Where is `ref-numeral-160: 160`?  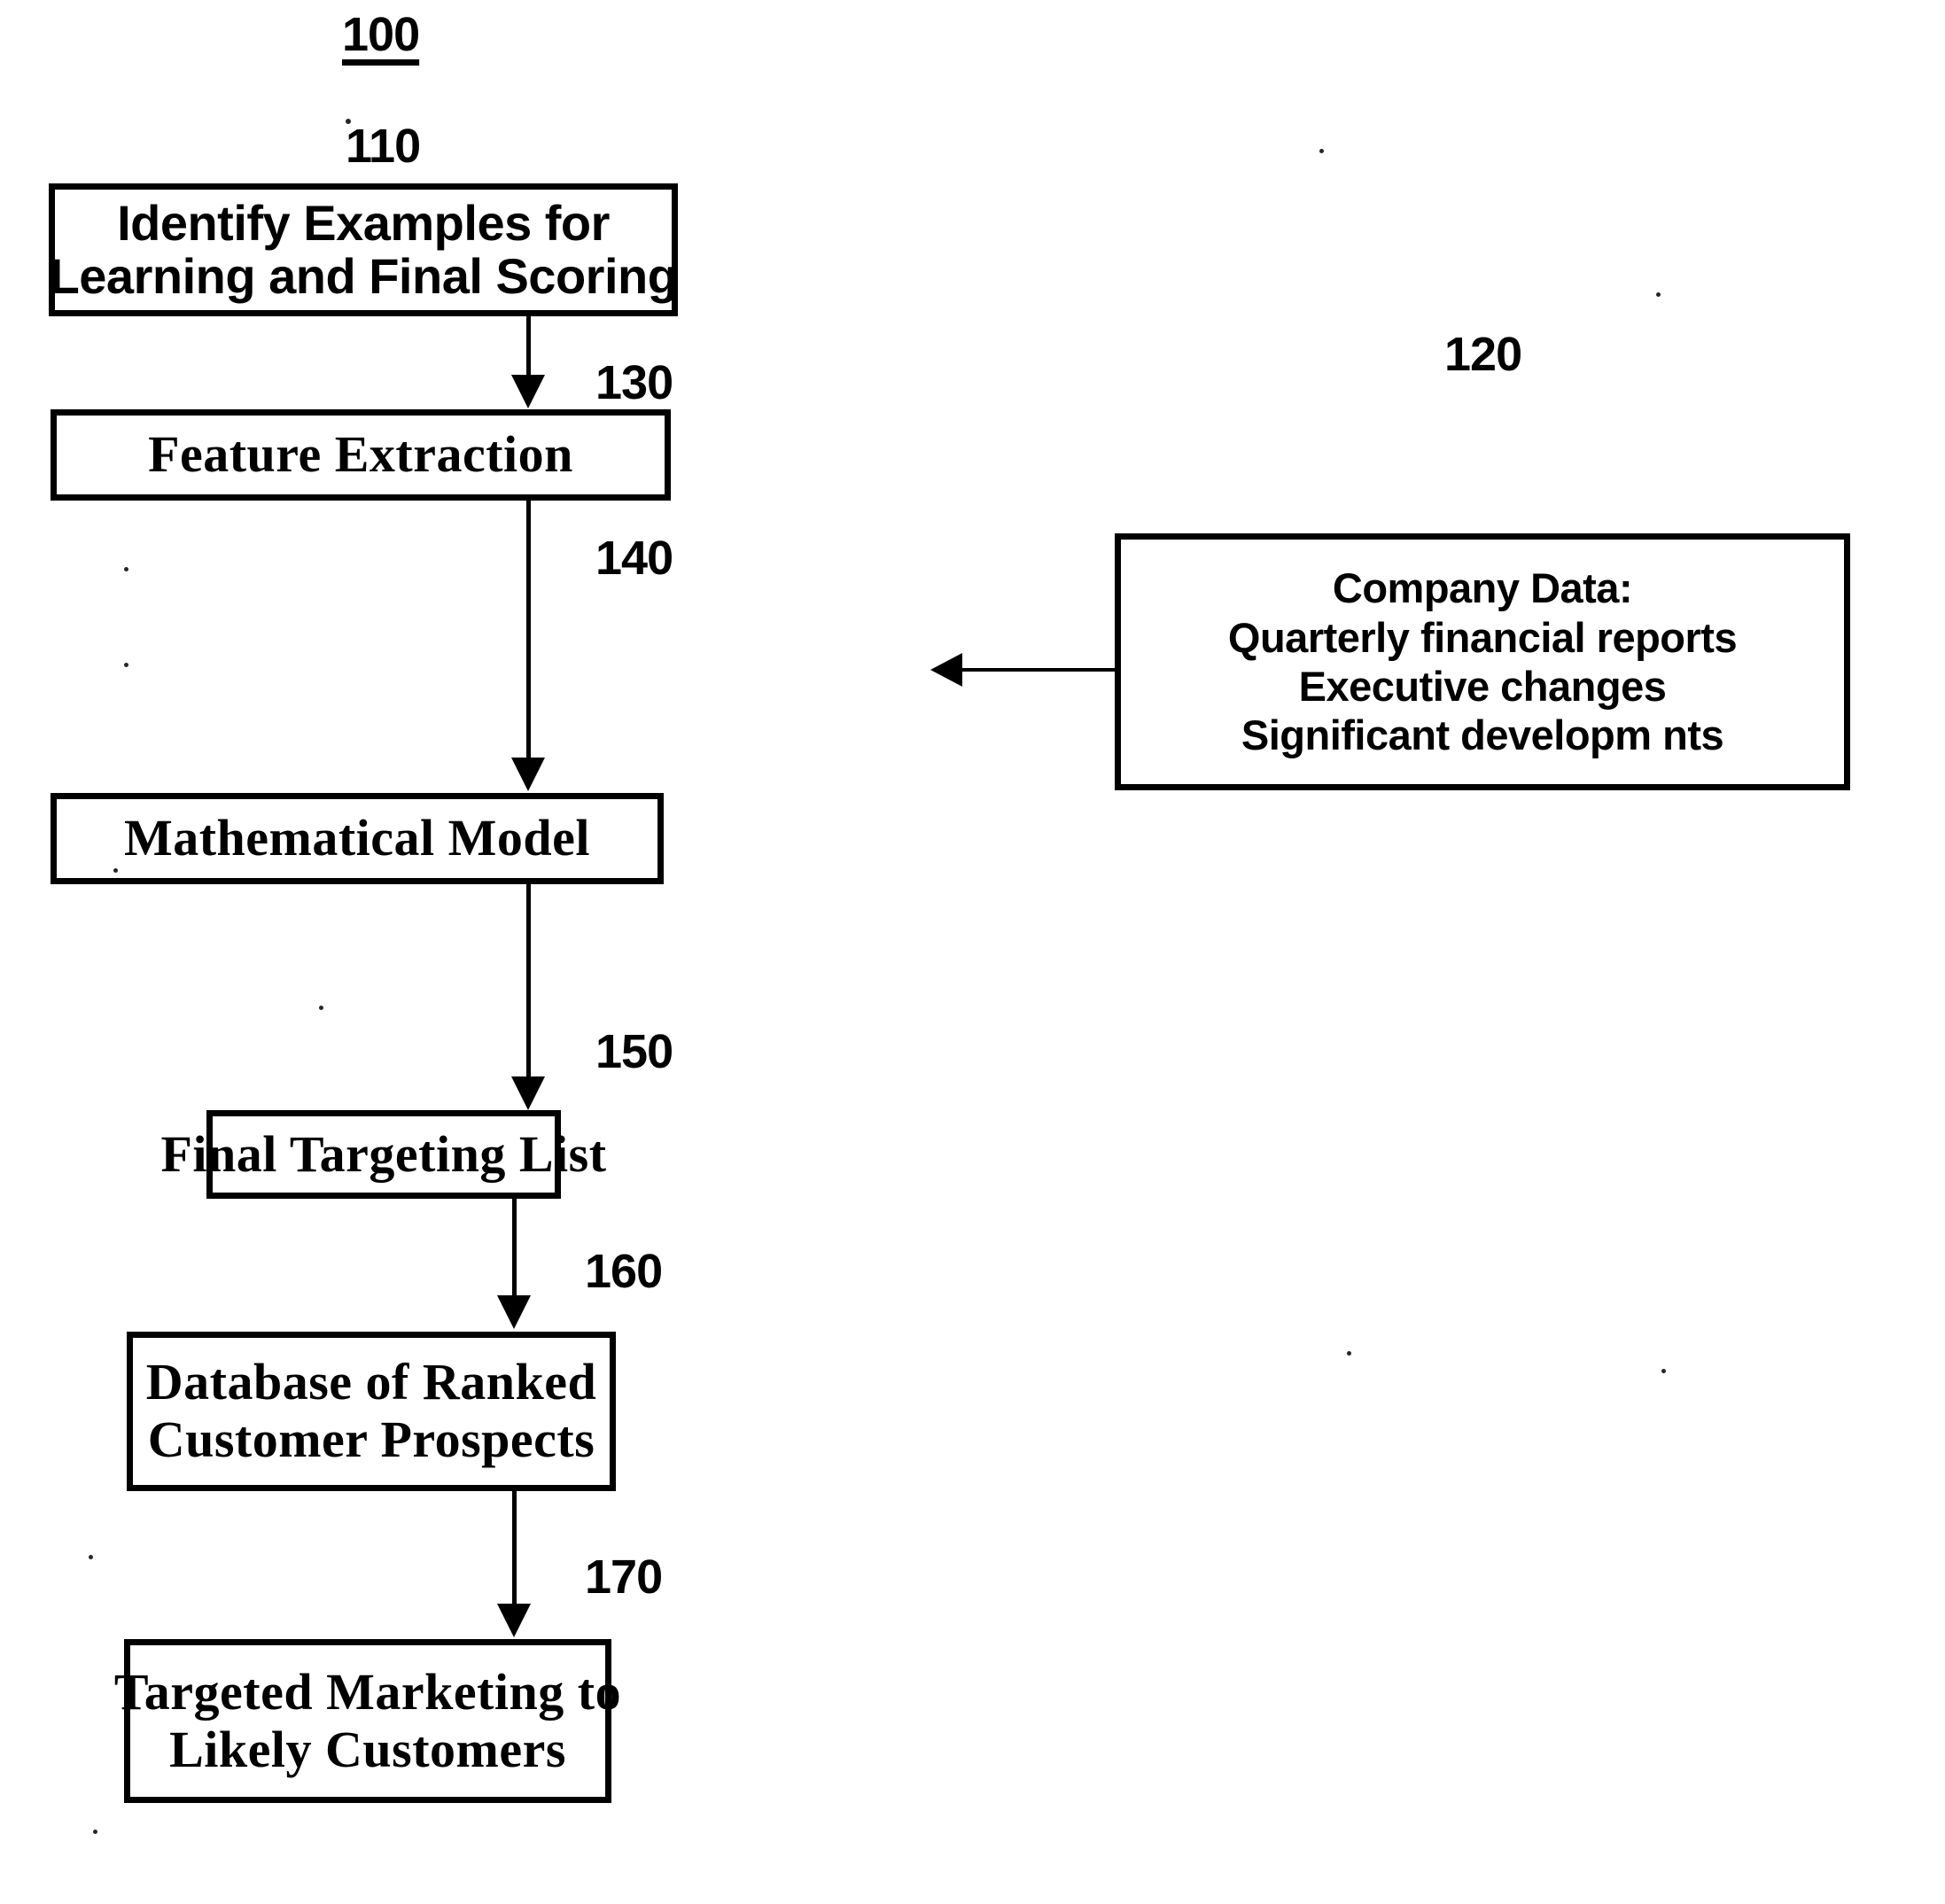
ref-numeral-160: 160 is located at coordinates (624, 1271).